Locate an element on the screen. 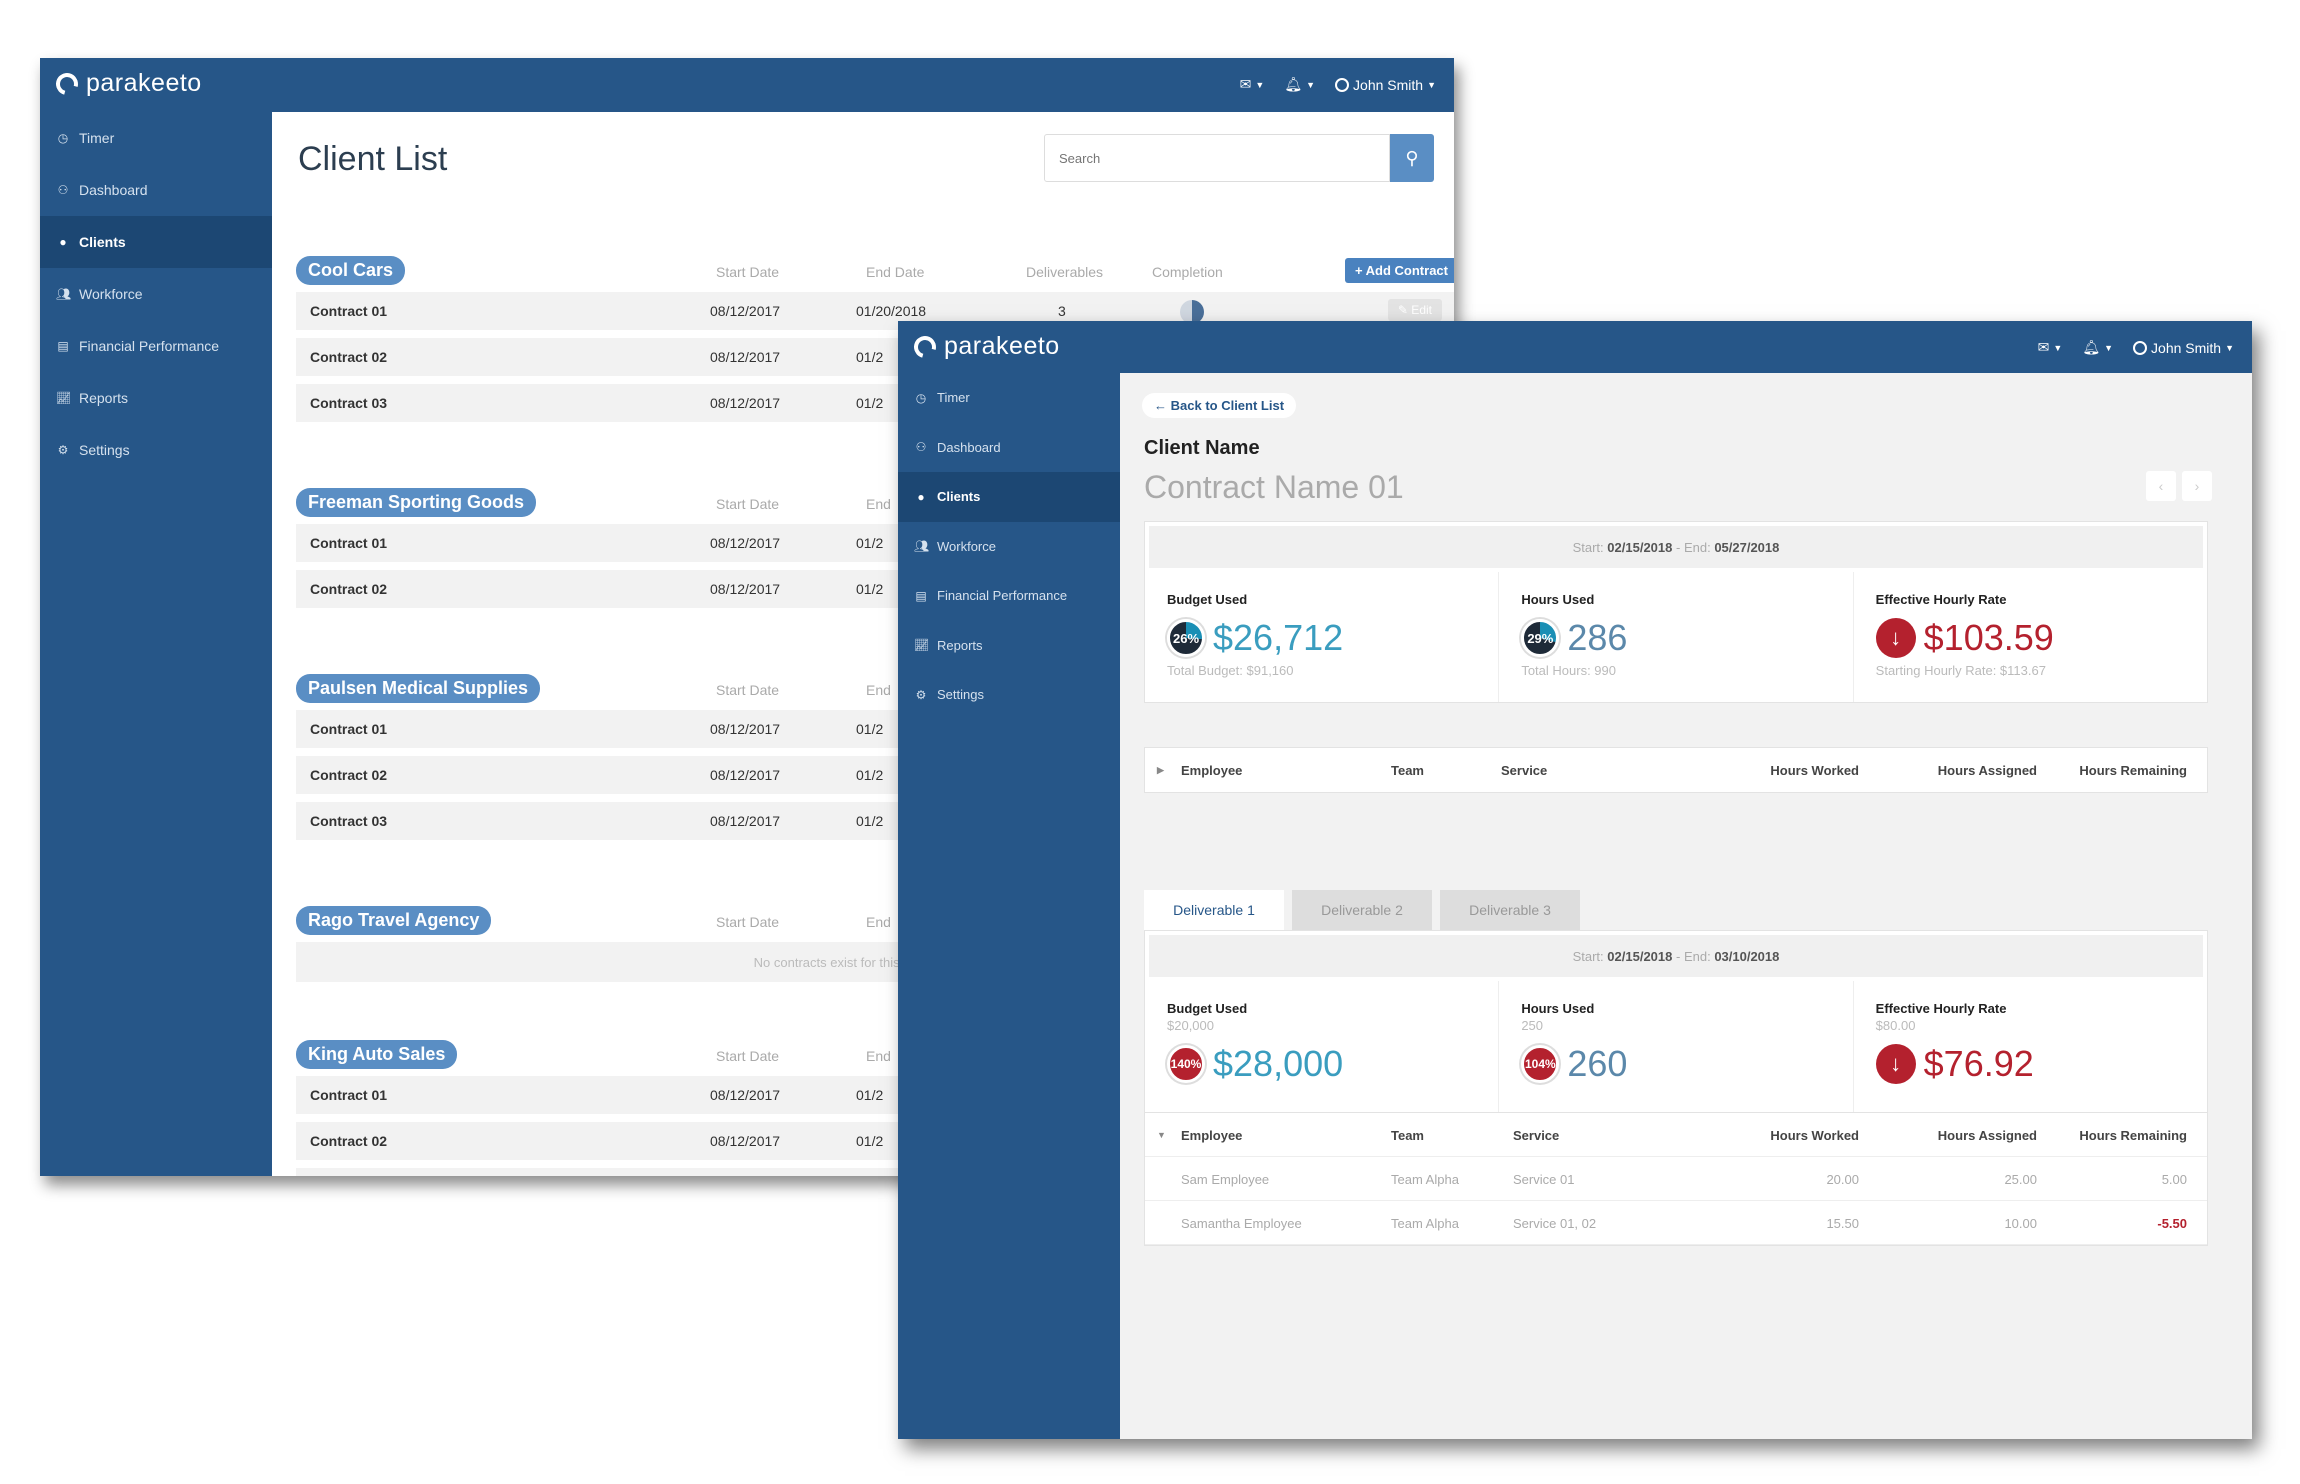  deliverables-count: 3 is located at coordinates (1062, 311).